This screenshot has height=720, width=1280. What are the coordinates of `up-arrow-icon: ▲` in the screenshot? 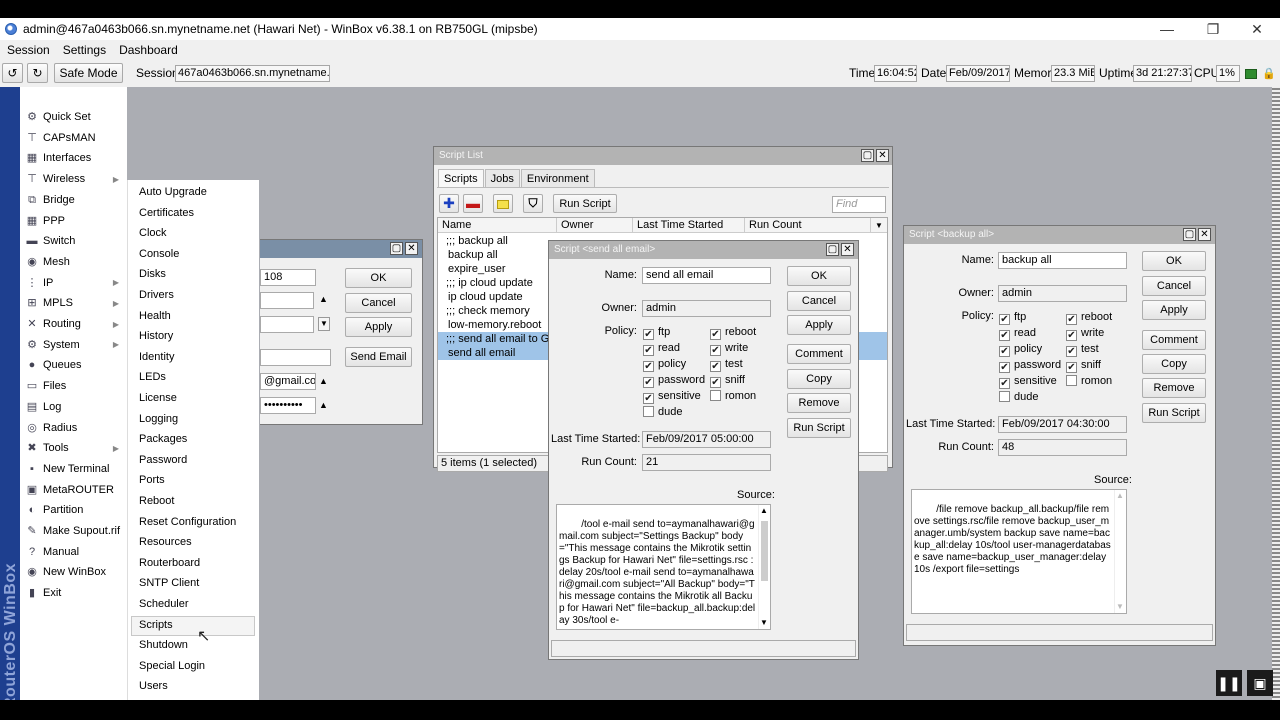 It's located at (323, 381).